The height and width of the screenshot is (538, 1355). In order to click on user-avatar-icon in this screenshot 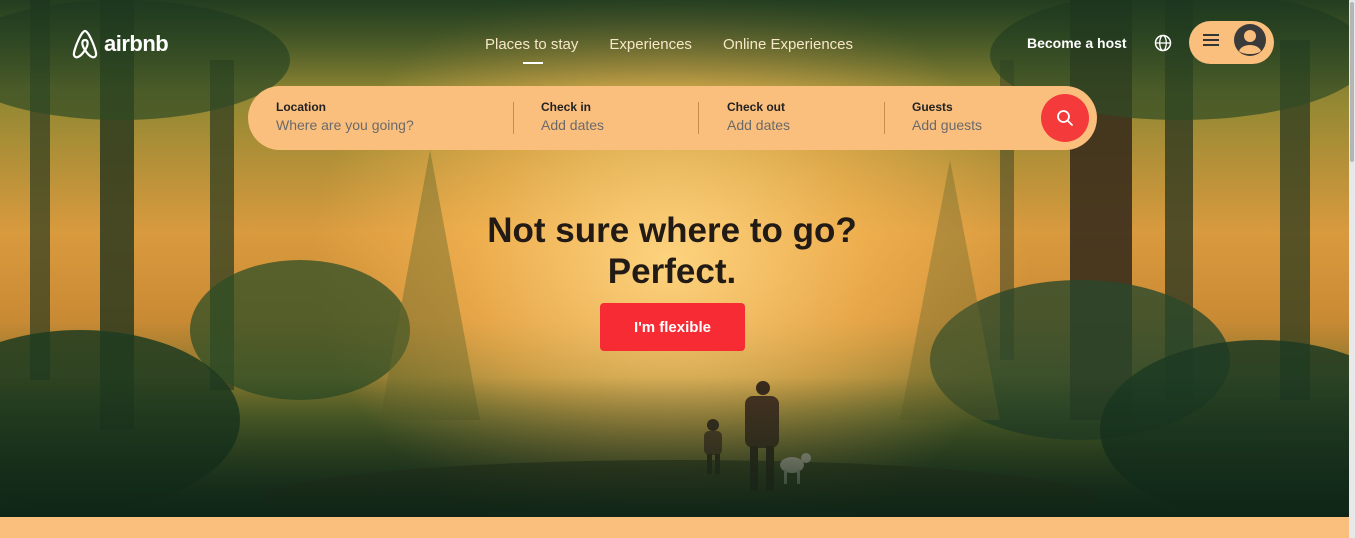, I will do `click(1250, 42)`.